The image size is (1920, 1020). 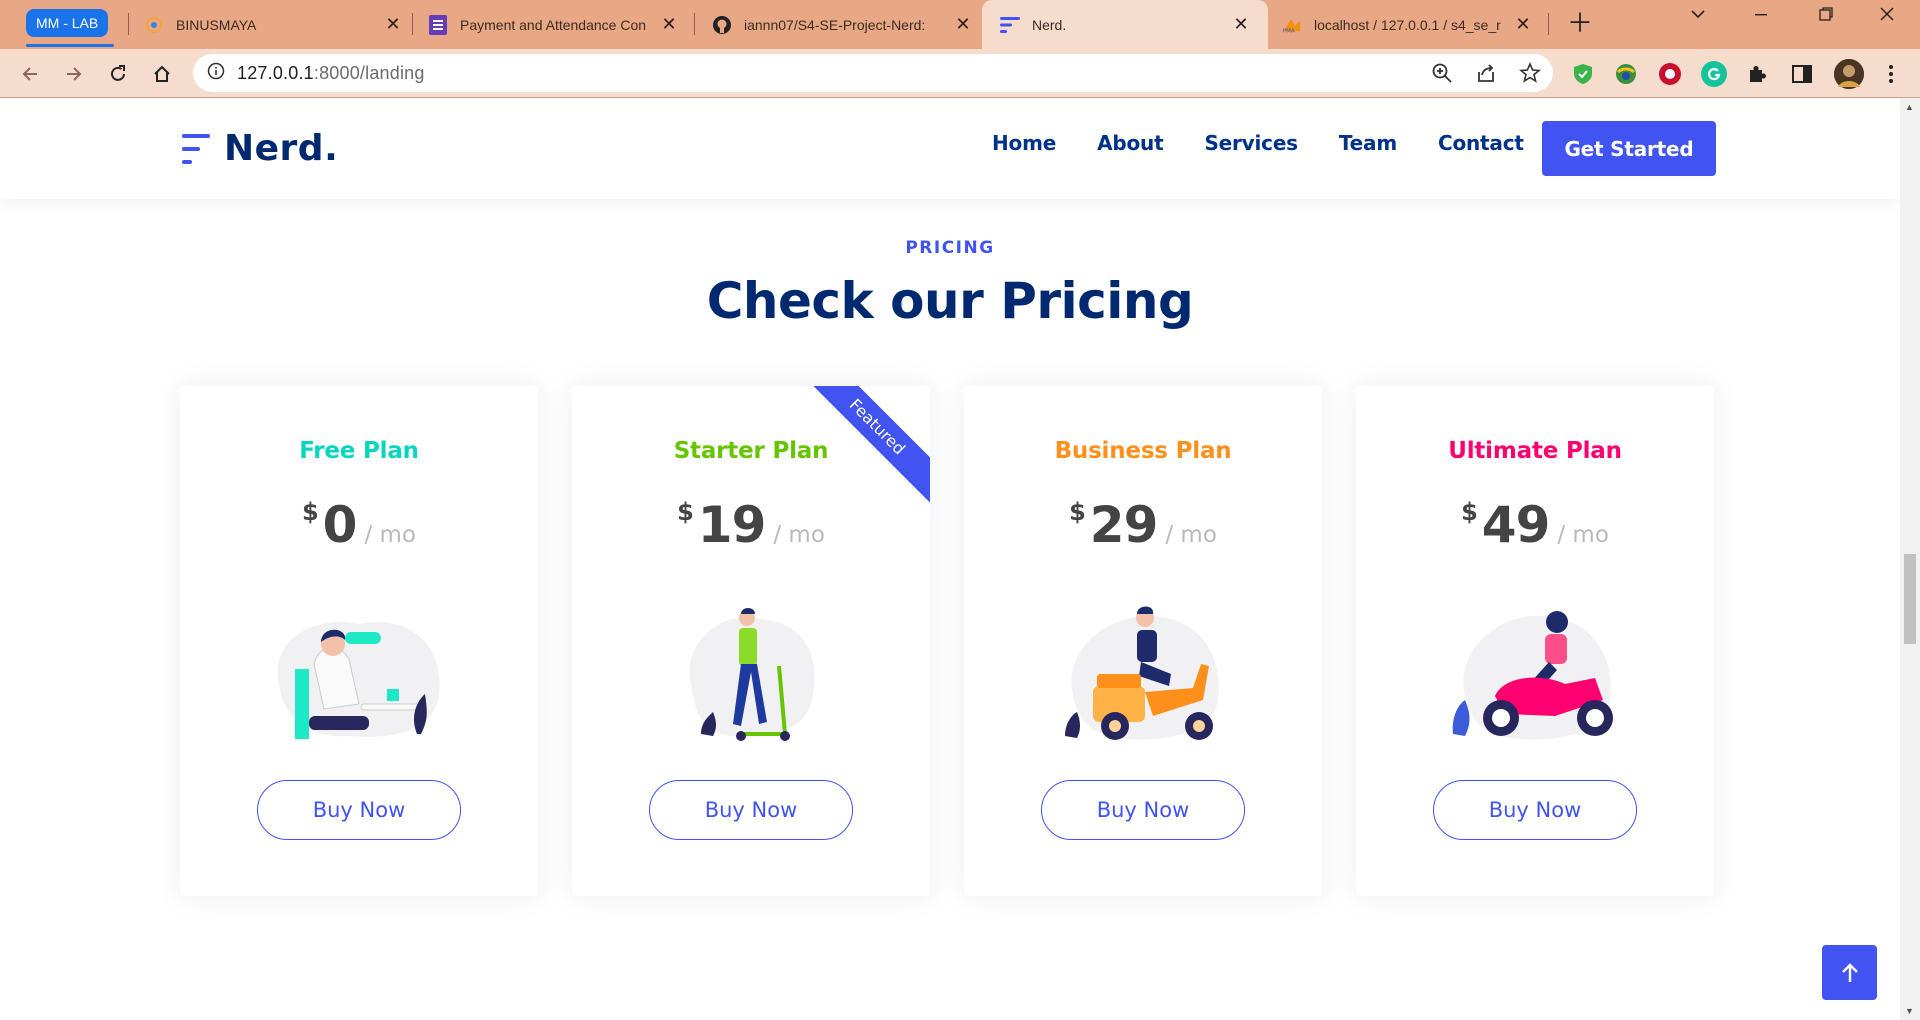 I want to click on profile-avatar, so click(x=1849, y=74).